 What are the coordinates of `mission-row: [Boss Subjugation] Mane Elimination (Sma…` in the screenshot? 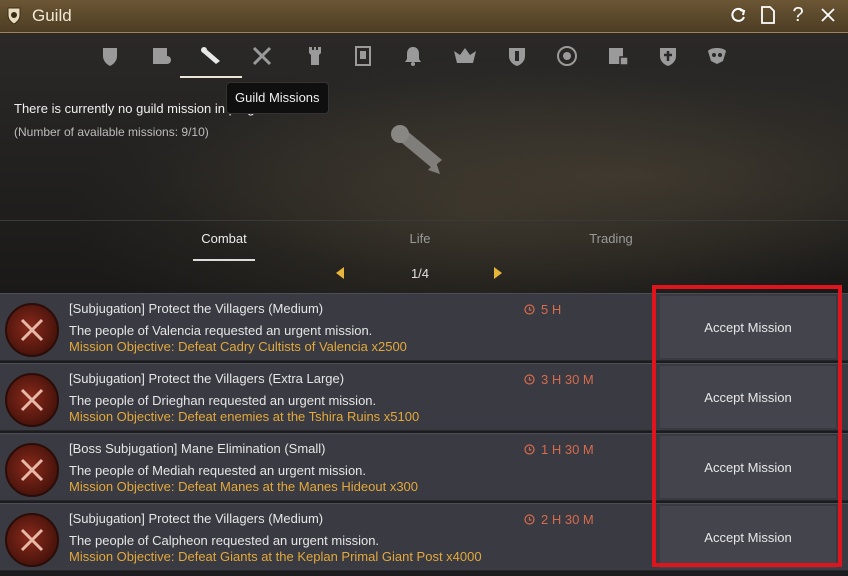 It's located at (424, 467).